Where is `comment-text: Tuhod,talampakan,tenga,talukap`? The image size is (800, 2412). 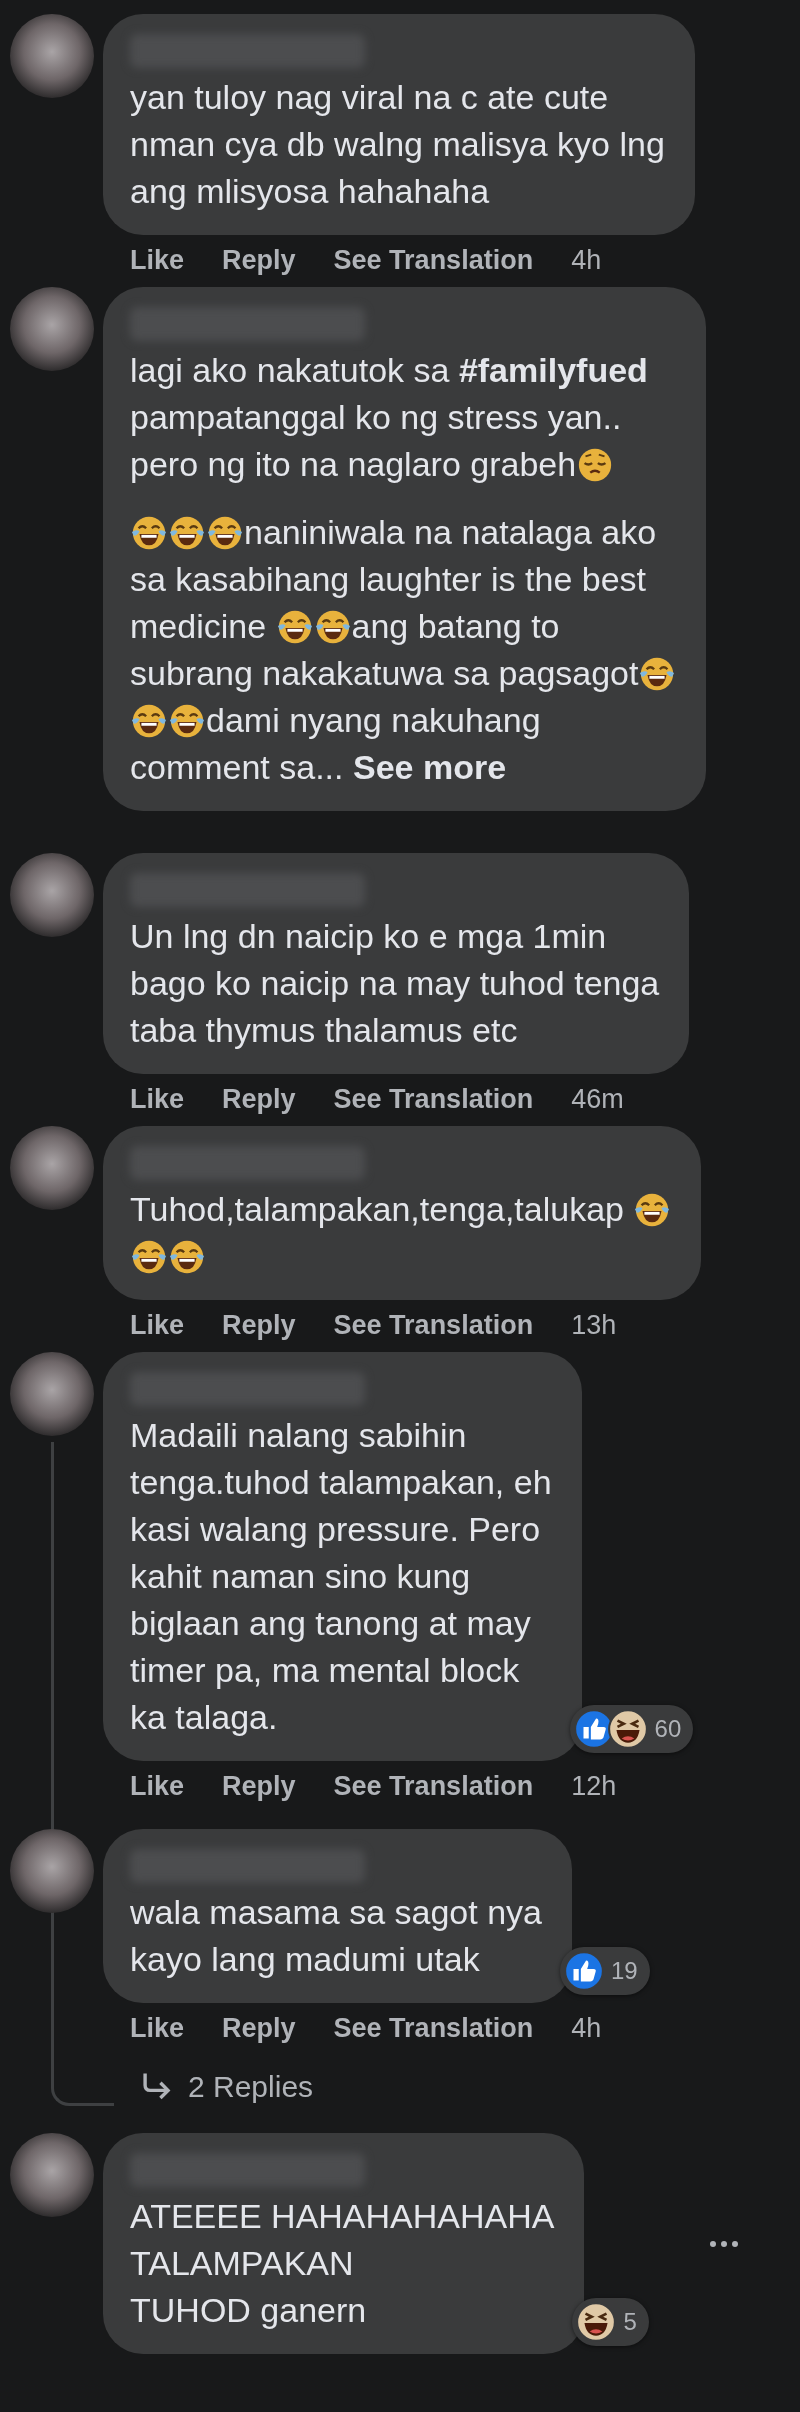 comment-text: Tuhod,talampakan,tenga,talukap is located at coordinates (401, 1233).